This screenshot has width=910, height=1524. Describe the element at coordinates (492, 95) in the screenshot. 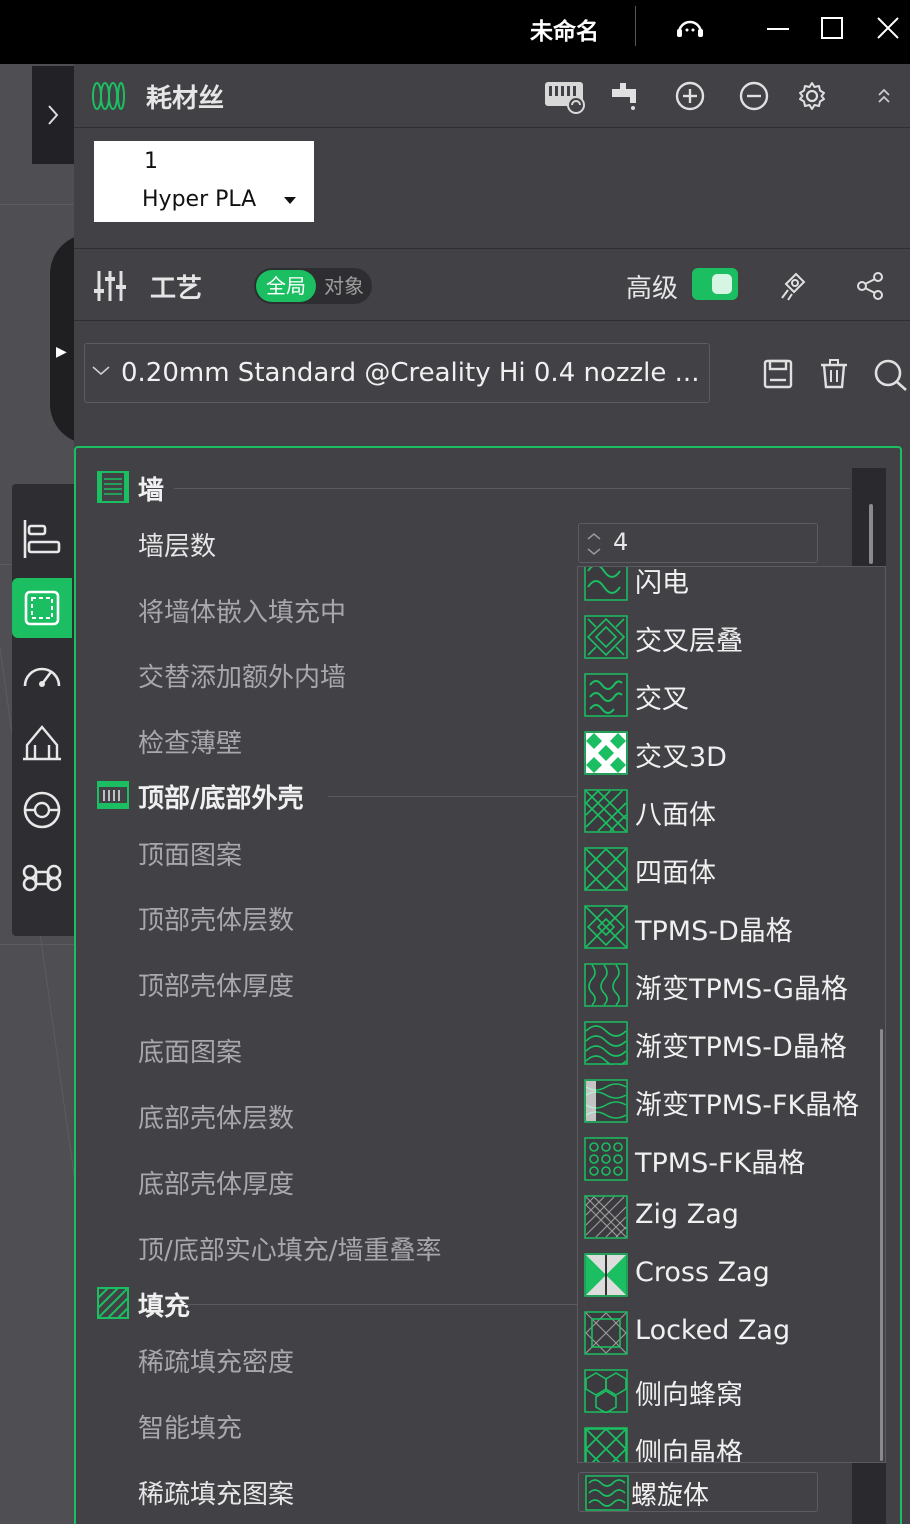

I see `filament-header: 耗材丝` at that location.